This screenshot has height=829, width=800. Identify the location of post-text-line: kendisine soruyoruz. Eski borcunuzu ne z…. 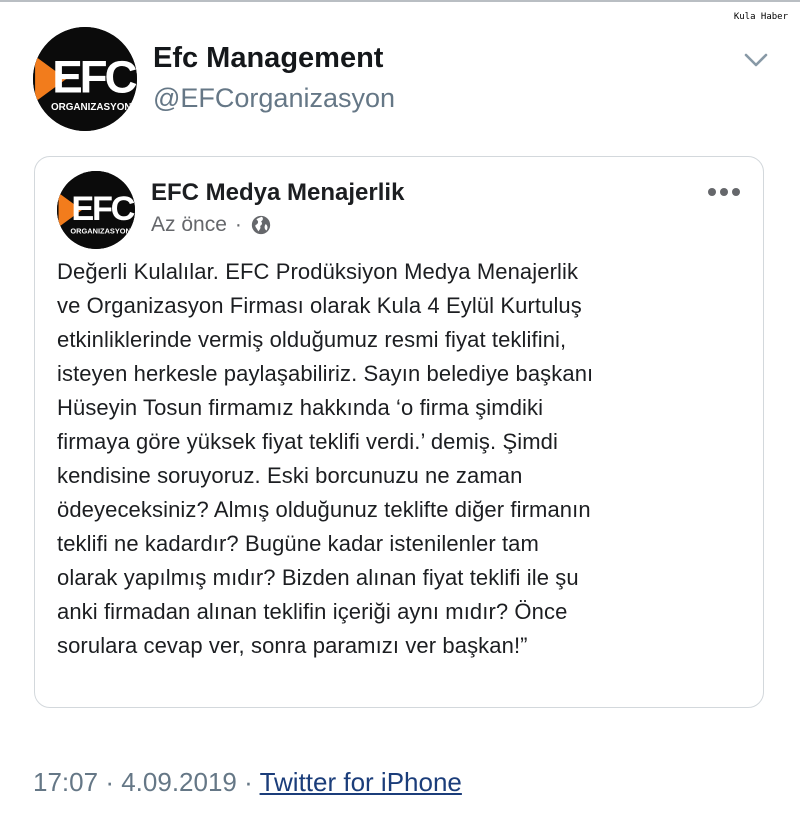
(290, 475).